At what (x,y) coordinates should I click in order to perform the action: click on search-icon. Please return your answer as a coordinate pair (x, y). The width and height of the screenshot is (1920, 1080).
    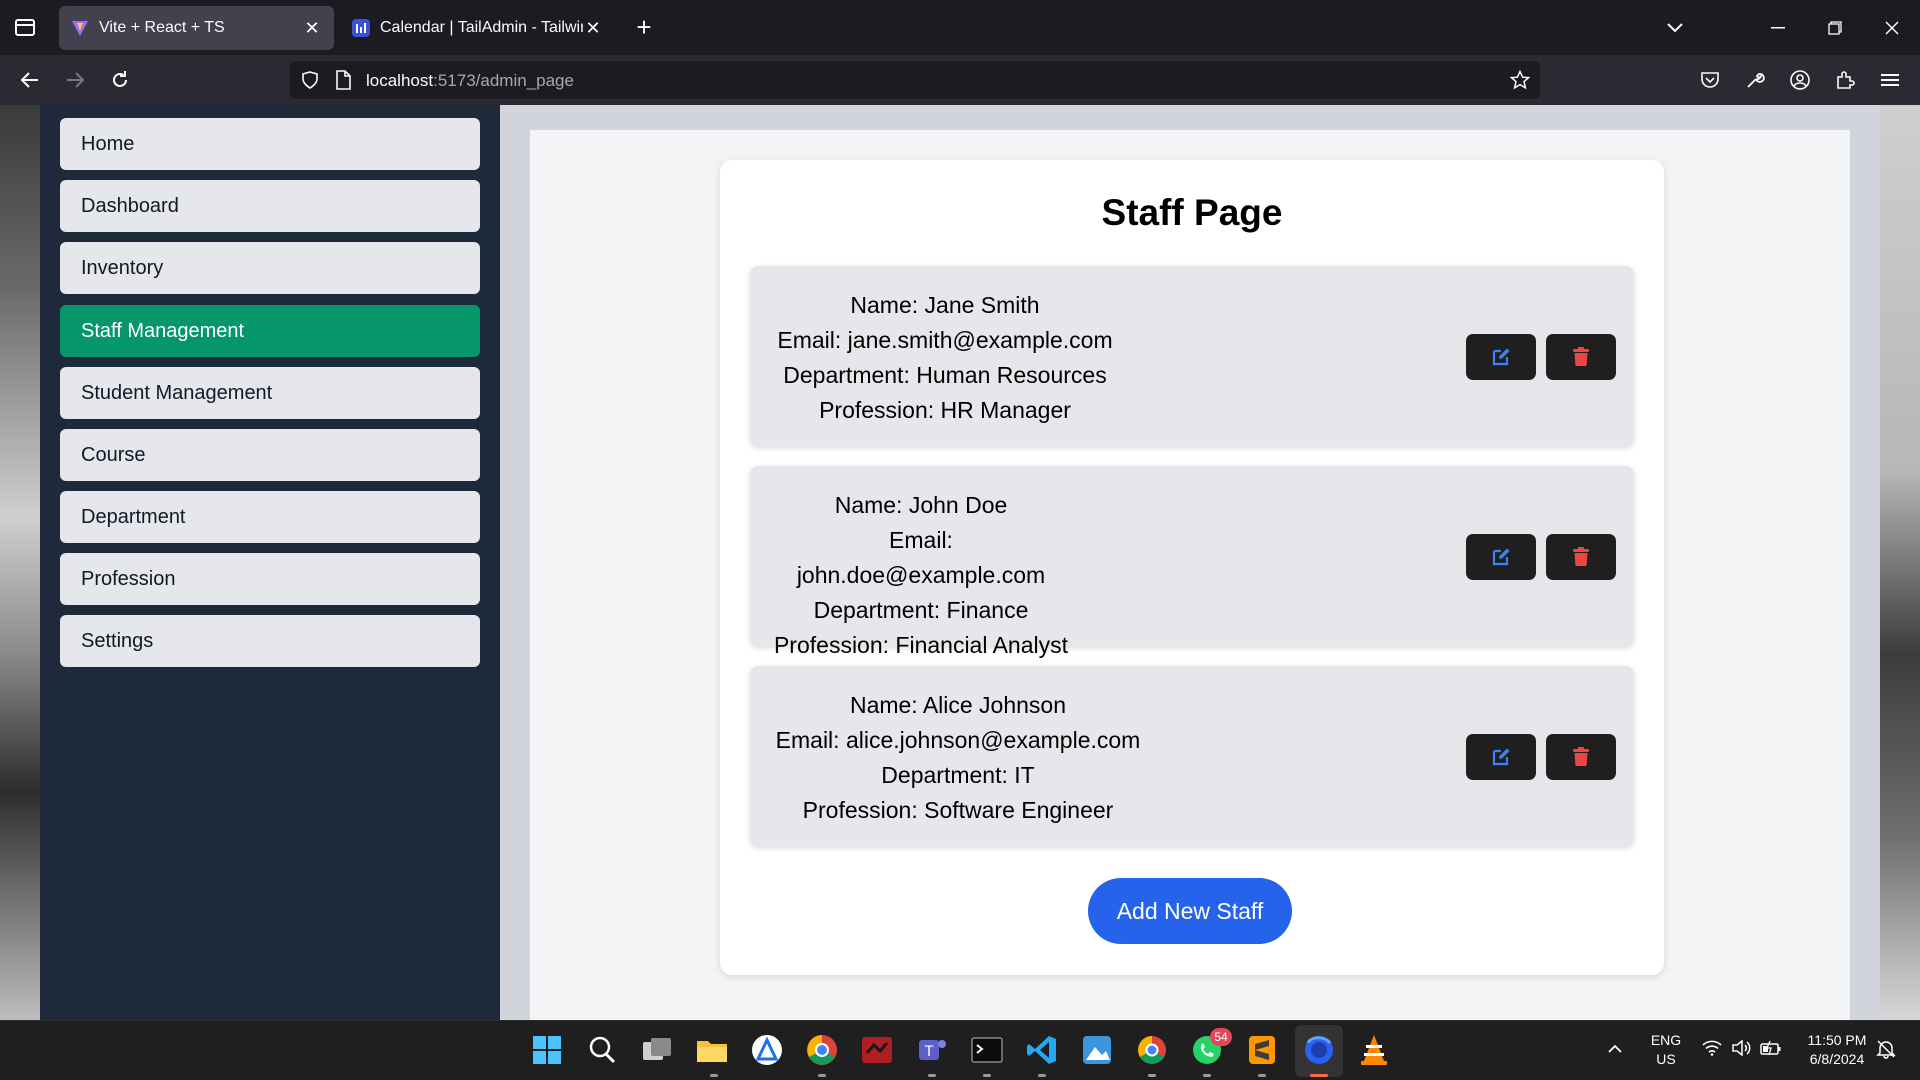
    Looking at the image, I should click on (602, 1050).